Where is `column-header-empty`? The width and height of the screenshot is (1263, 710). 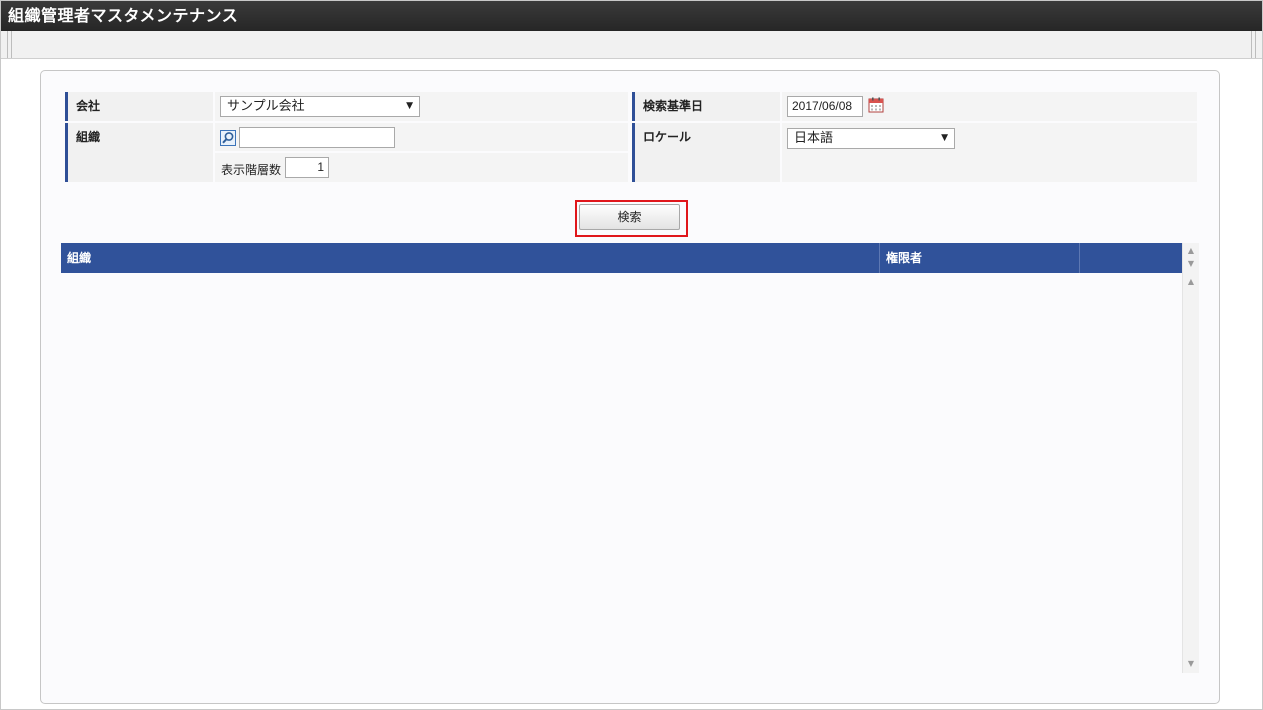
column-header-empty is located at coordinates (1131, 258).